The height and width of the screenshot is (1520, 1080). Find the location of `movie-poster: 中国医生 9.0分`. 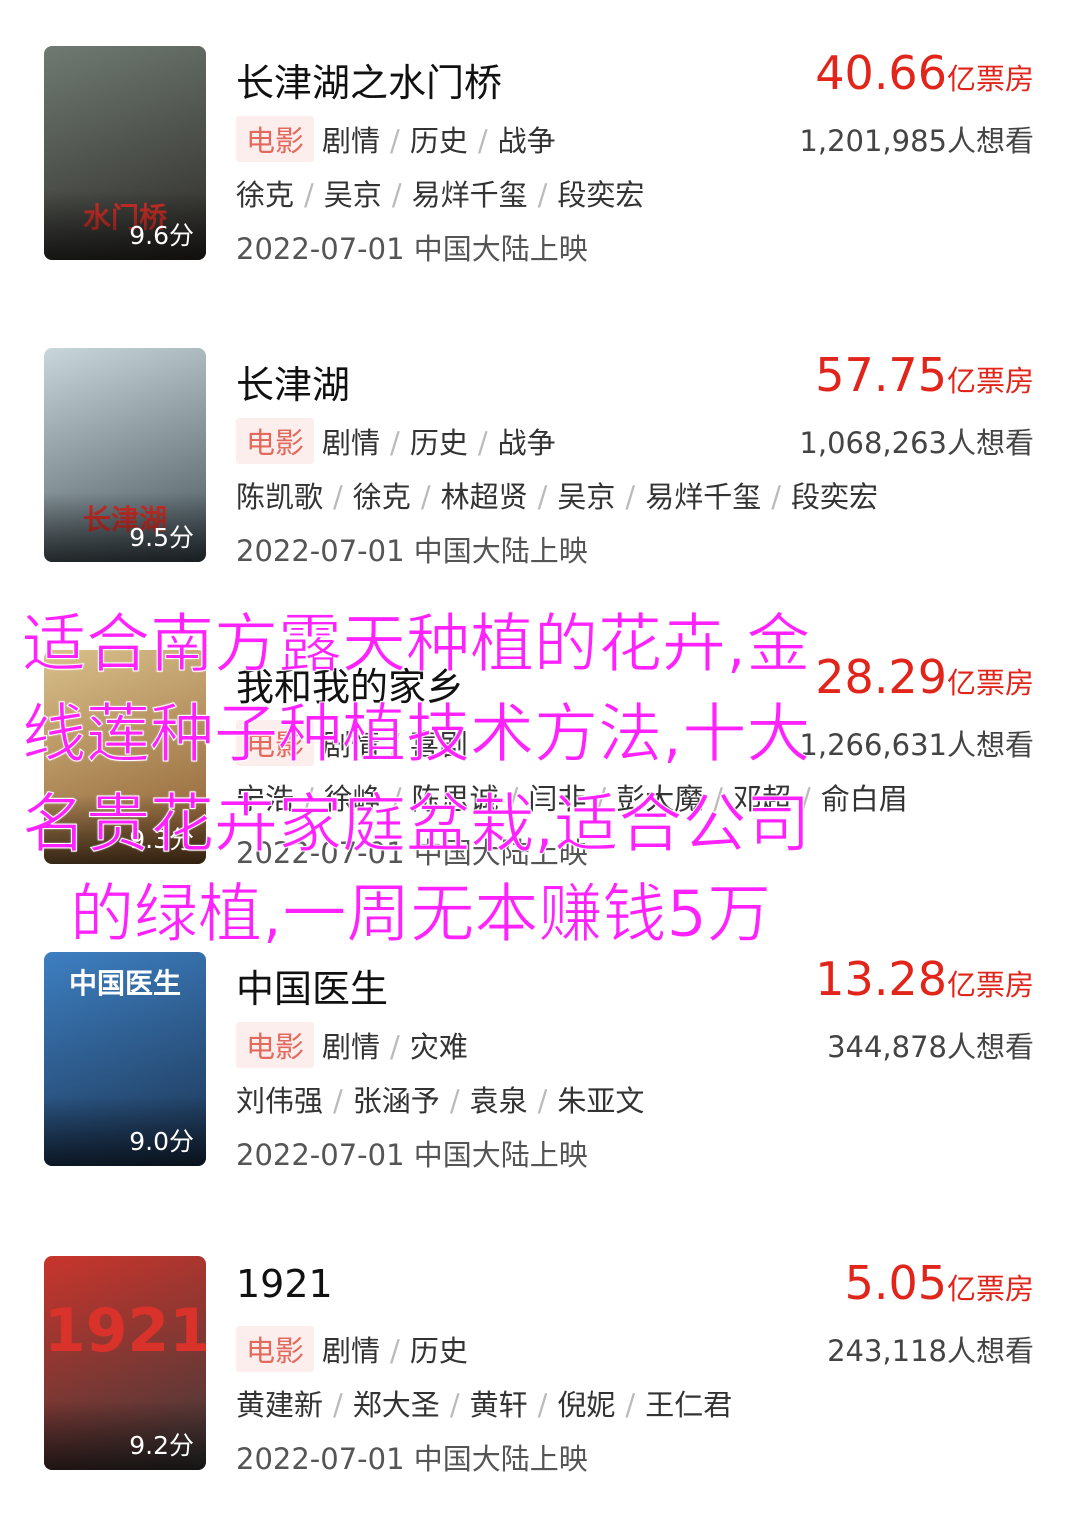

movie-poster: 中国医生 9.0分 is located at coordinates (125, 1059).